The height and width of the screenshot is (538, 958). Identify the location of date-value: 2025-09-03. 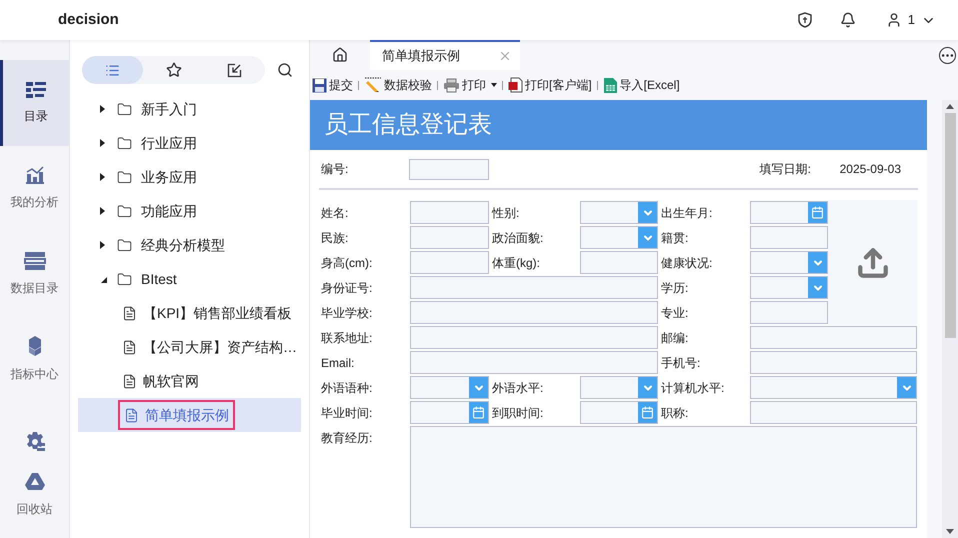
(870, 169).